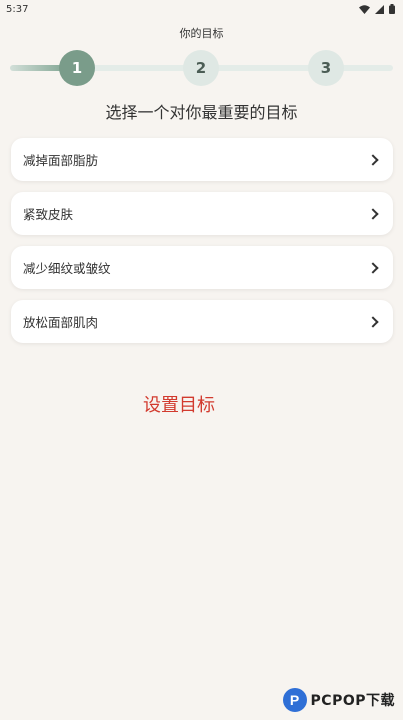 The width and height of the screenshot is (403, 720). I want to click on set-goal-button: 设置目标, so click(179, 404).